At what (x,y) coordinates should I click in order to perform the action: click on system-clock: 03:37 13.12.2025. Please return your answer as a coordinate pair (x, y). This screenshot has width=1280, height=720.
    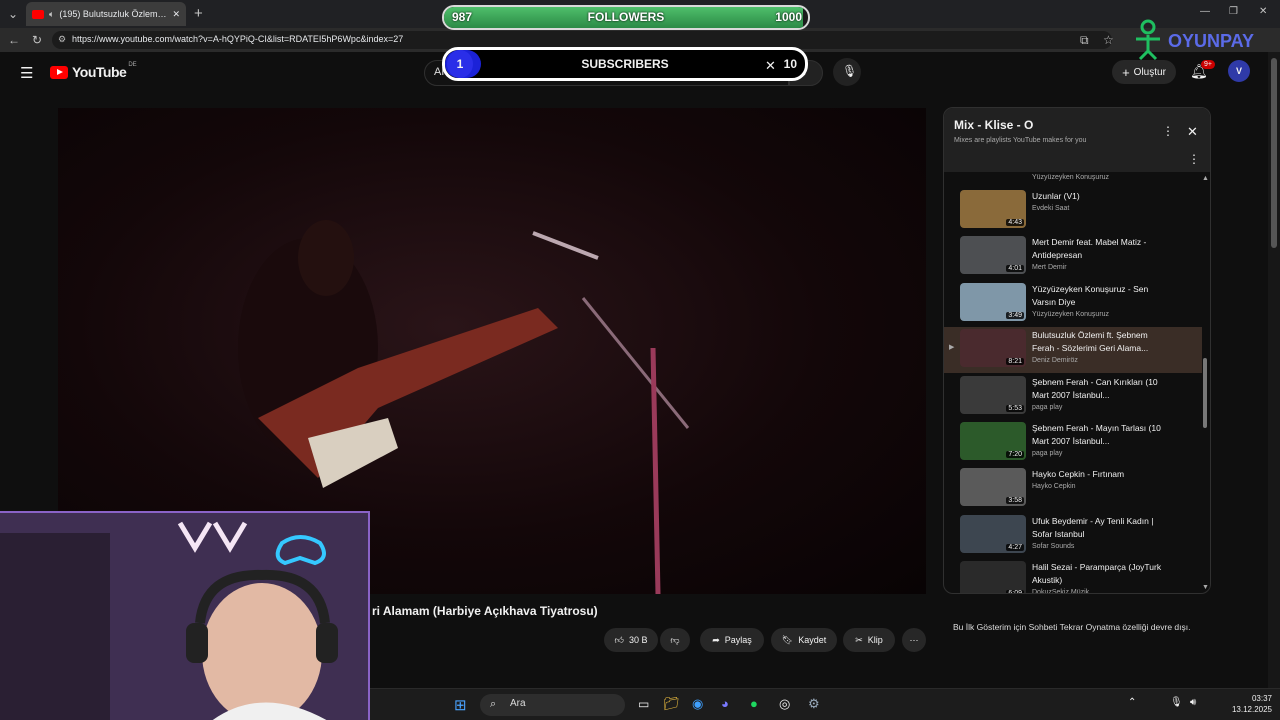
    Looking at the image, I should click on (1252, 704).